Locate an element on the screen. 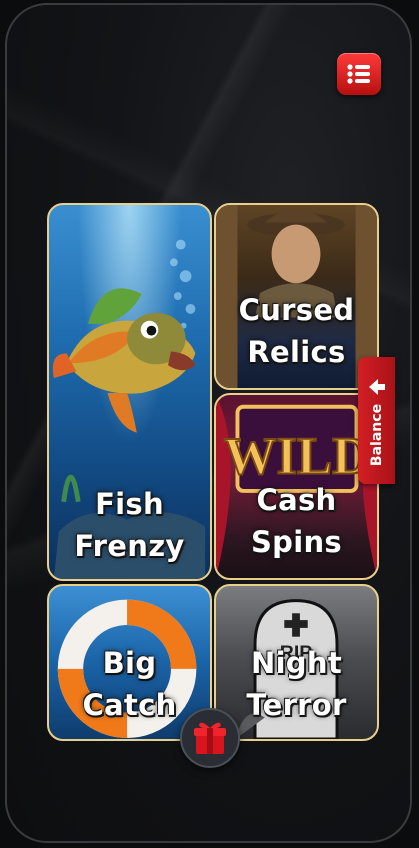 The width and height of the screenshot is (419, 848). game-card-cash-spins: WILD Cash Spins is located at coordinates (296, 486).